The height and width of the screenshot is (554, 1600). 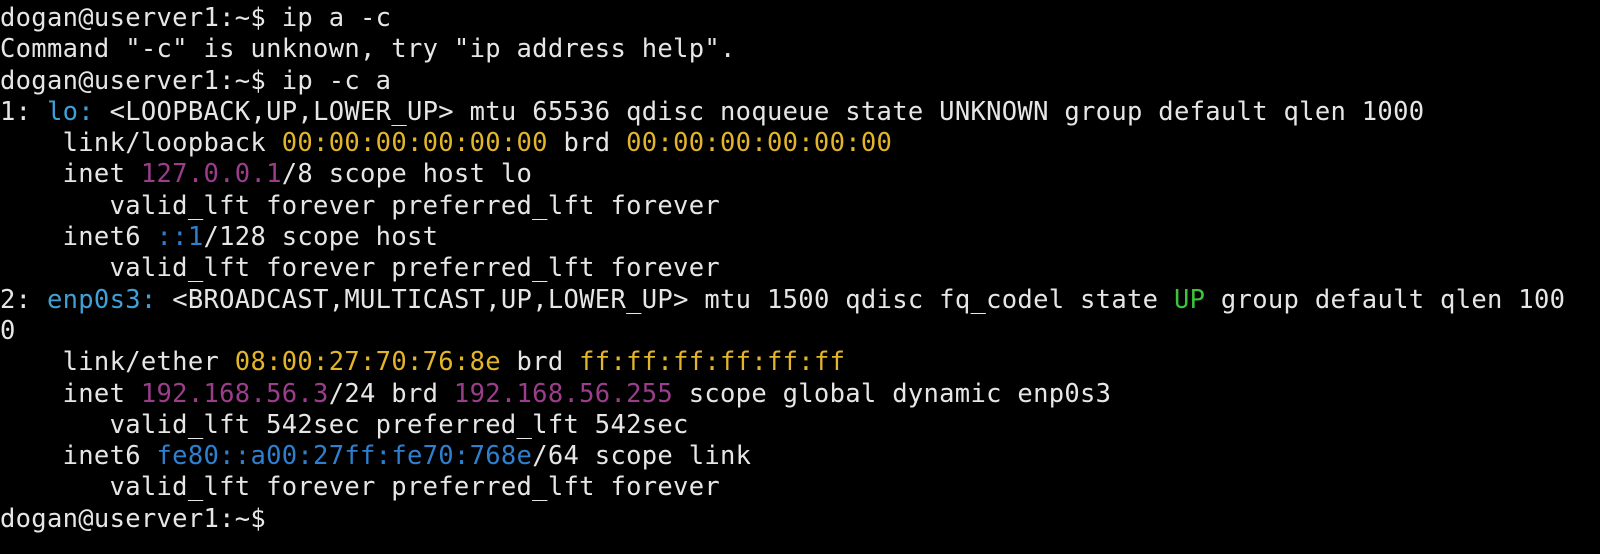 I want to click on inet6-scope: /128 scope host, so click(x=321, y=237).